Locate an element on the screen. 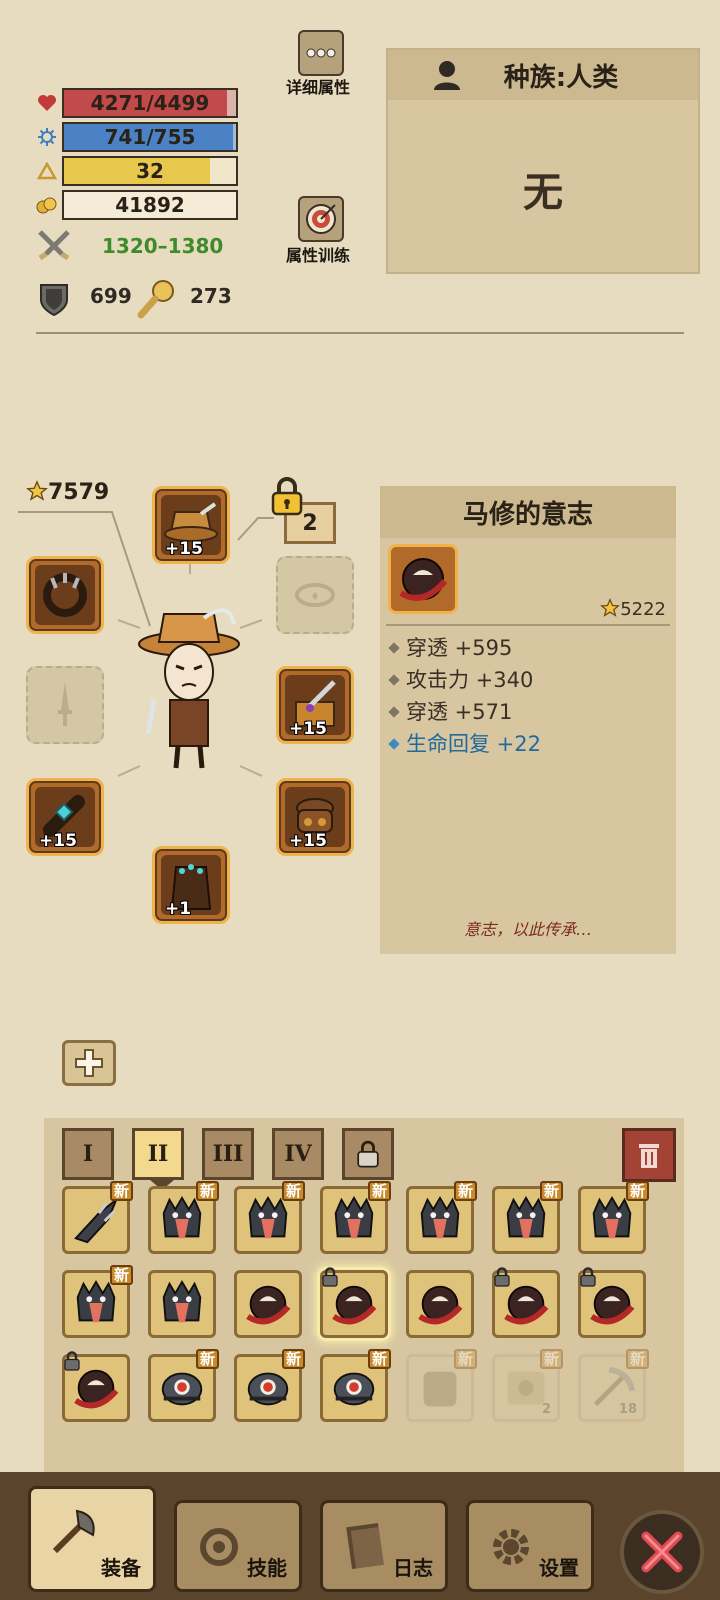 Image resolution: width=720 pixels, height=1600 pixels. journal-icon is located at coordinates (365, 1547).